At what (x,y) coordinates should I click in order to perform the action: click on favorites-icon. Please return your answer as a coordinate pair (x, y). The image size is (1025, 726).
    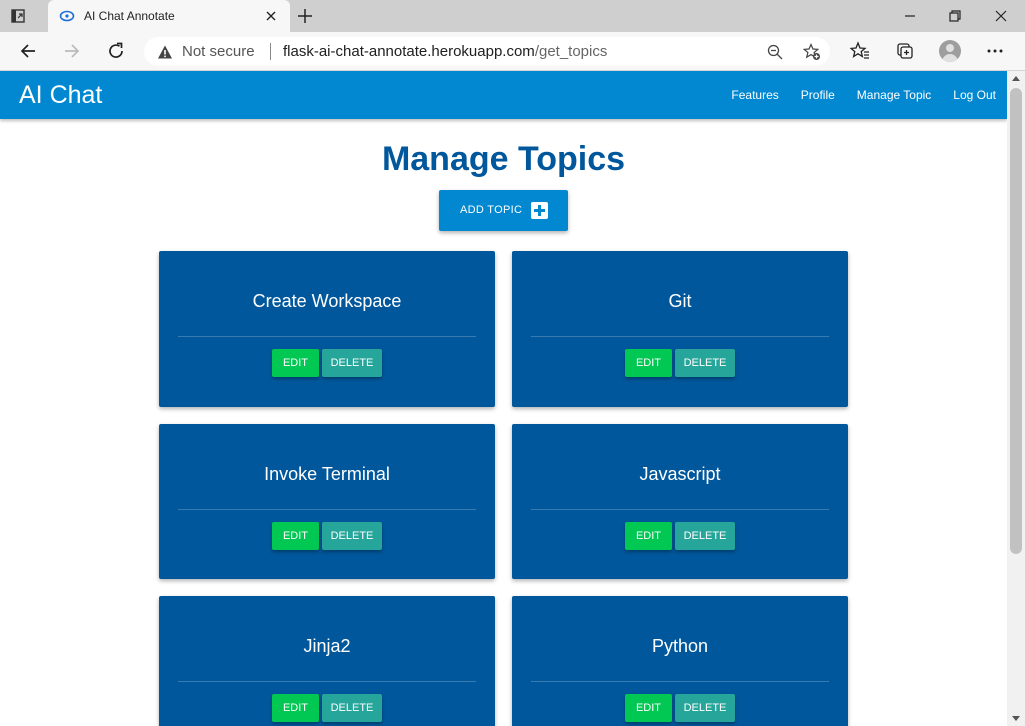
    Looking at the image, I should click on (860, 51).